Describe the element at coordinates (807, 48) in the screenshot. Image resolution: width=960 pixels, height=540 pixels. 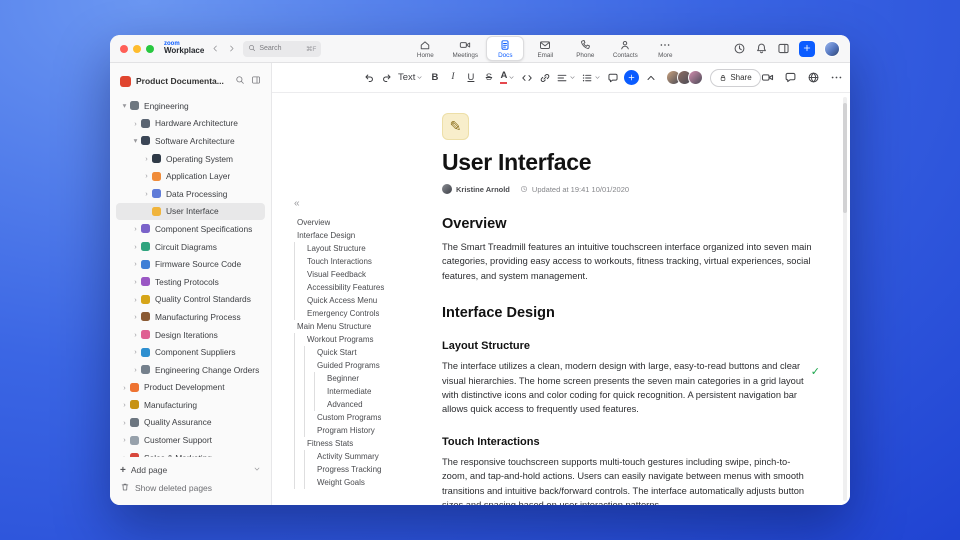
I see `new-item-button` at that location.